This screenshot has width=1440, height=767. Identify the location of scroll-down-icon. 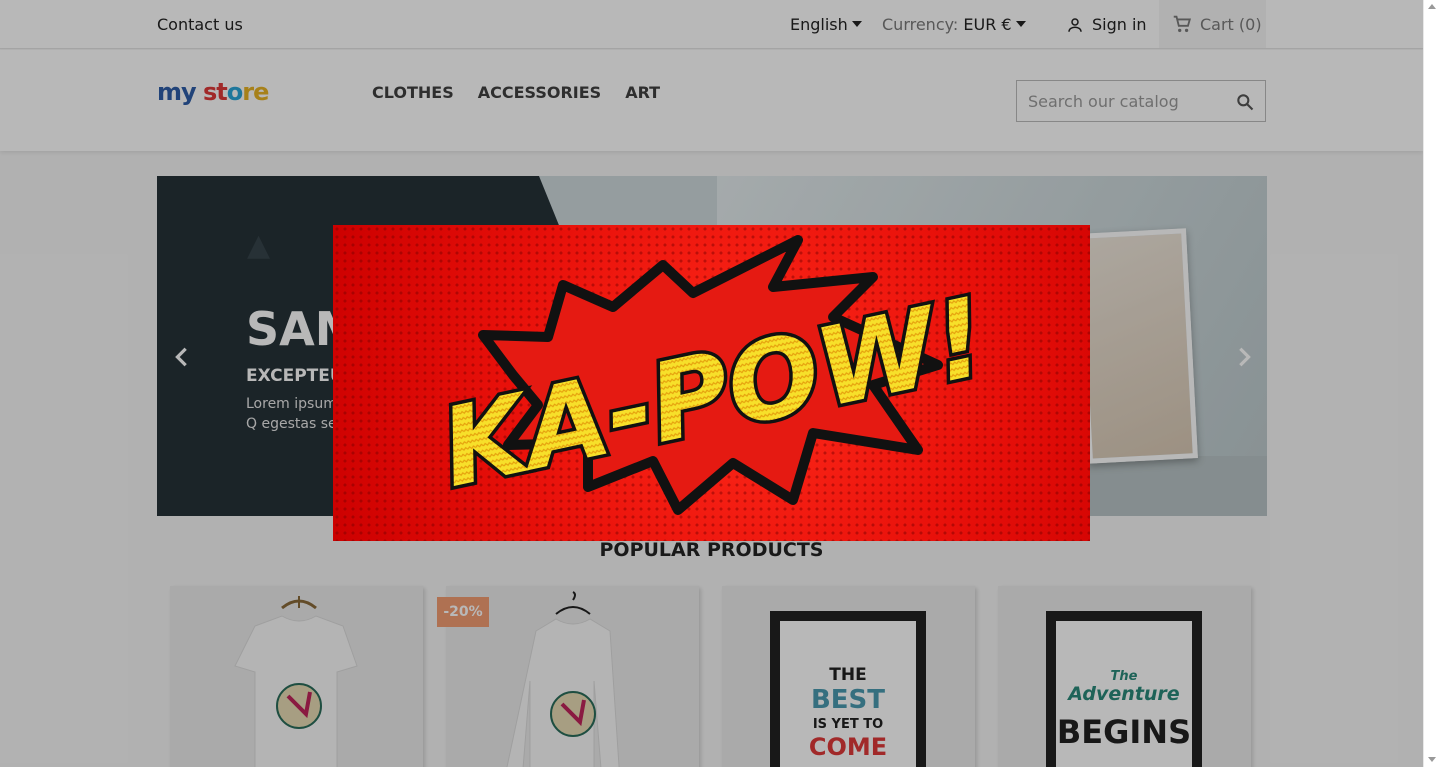
(1432, 759).